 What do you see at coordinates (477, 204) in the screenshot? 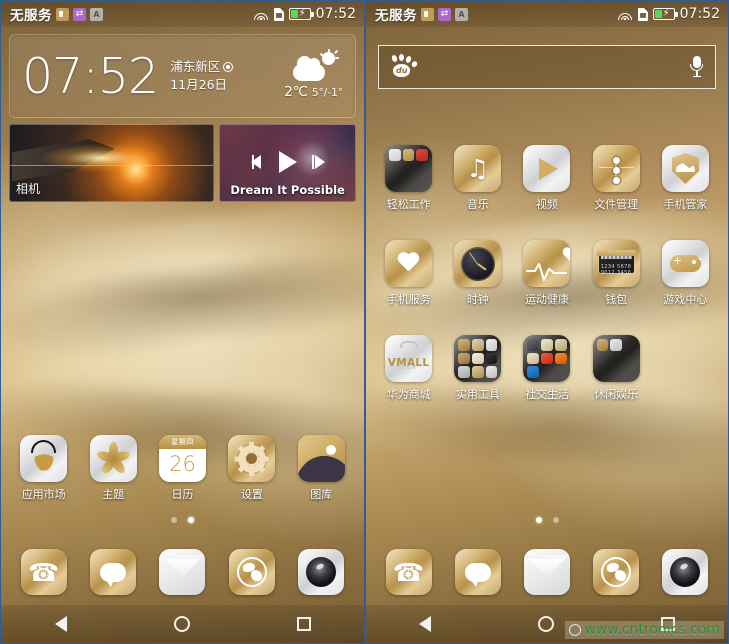
I see `app-label: 音乐` at bounding box center [477, 204].